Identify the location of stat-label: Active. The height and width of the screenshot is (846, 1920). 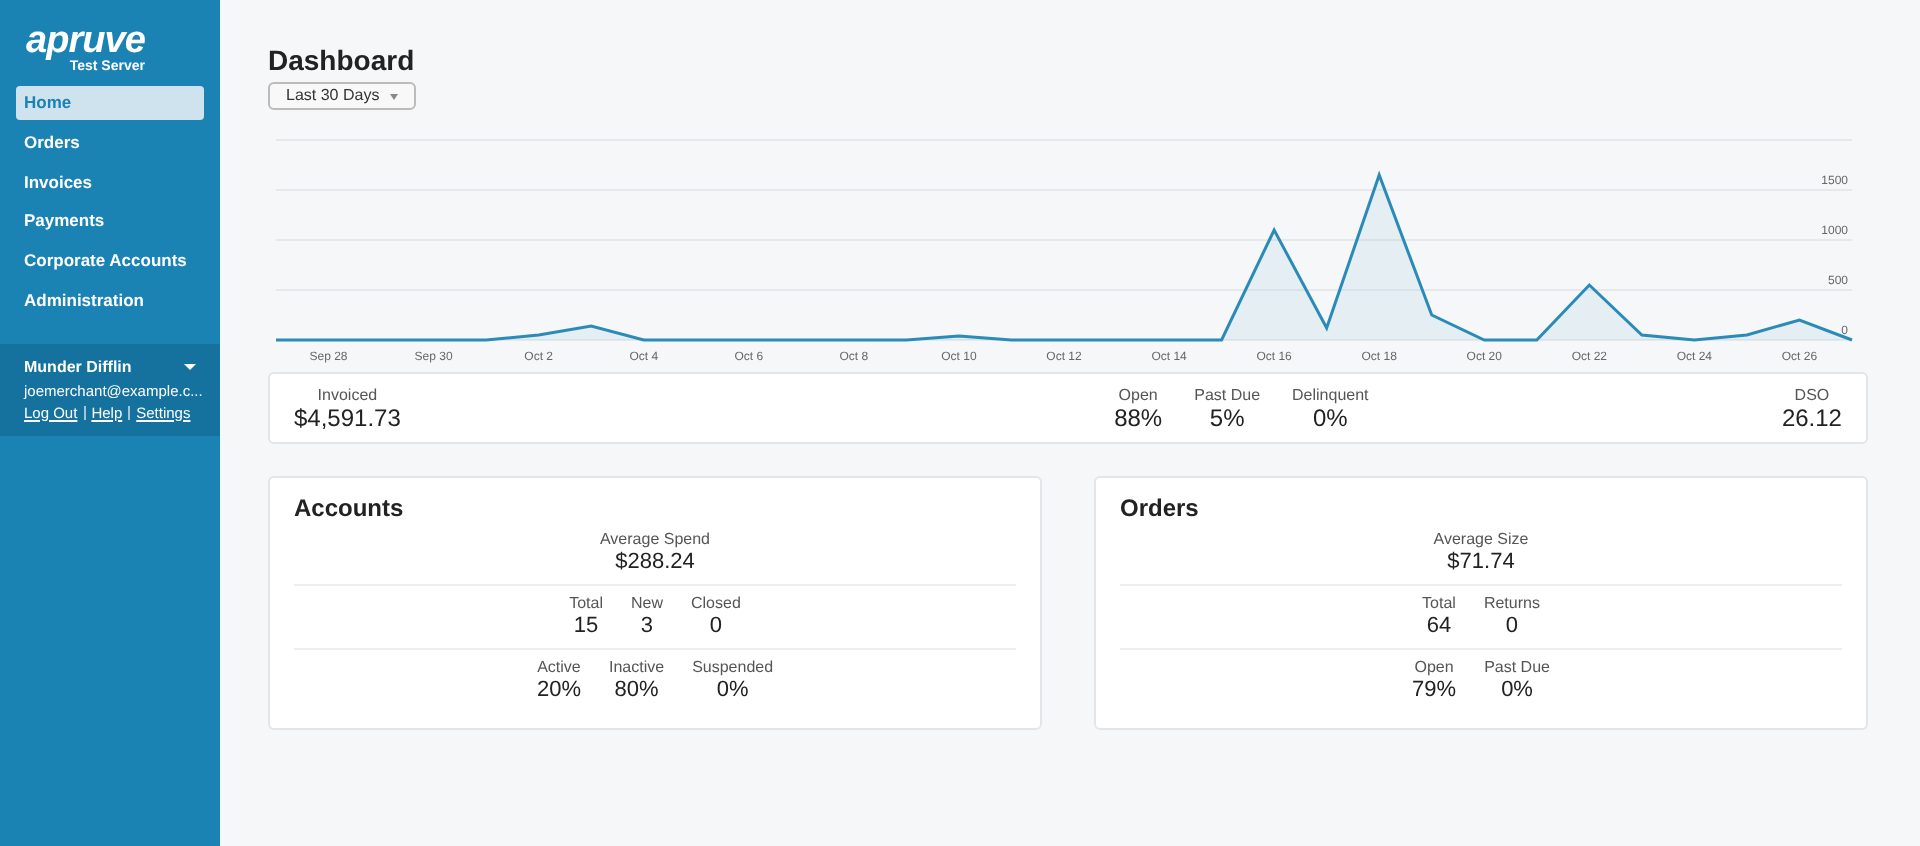
(559, 668).